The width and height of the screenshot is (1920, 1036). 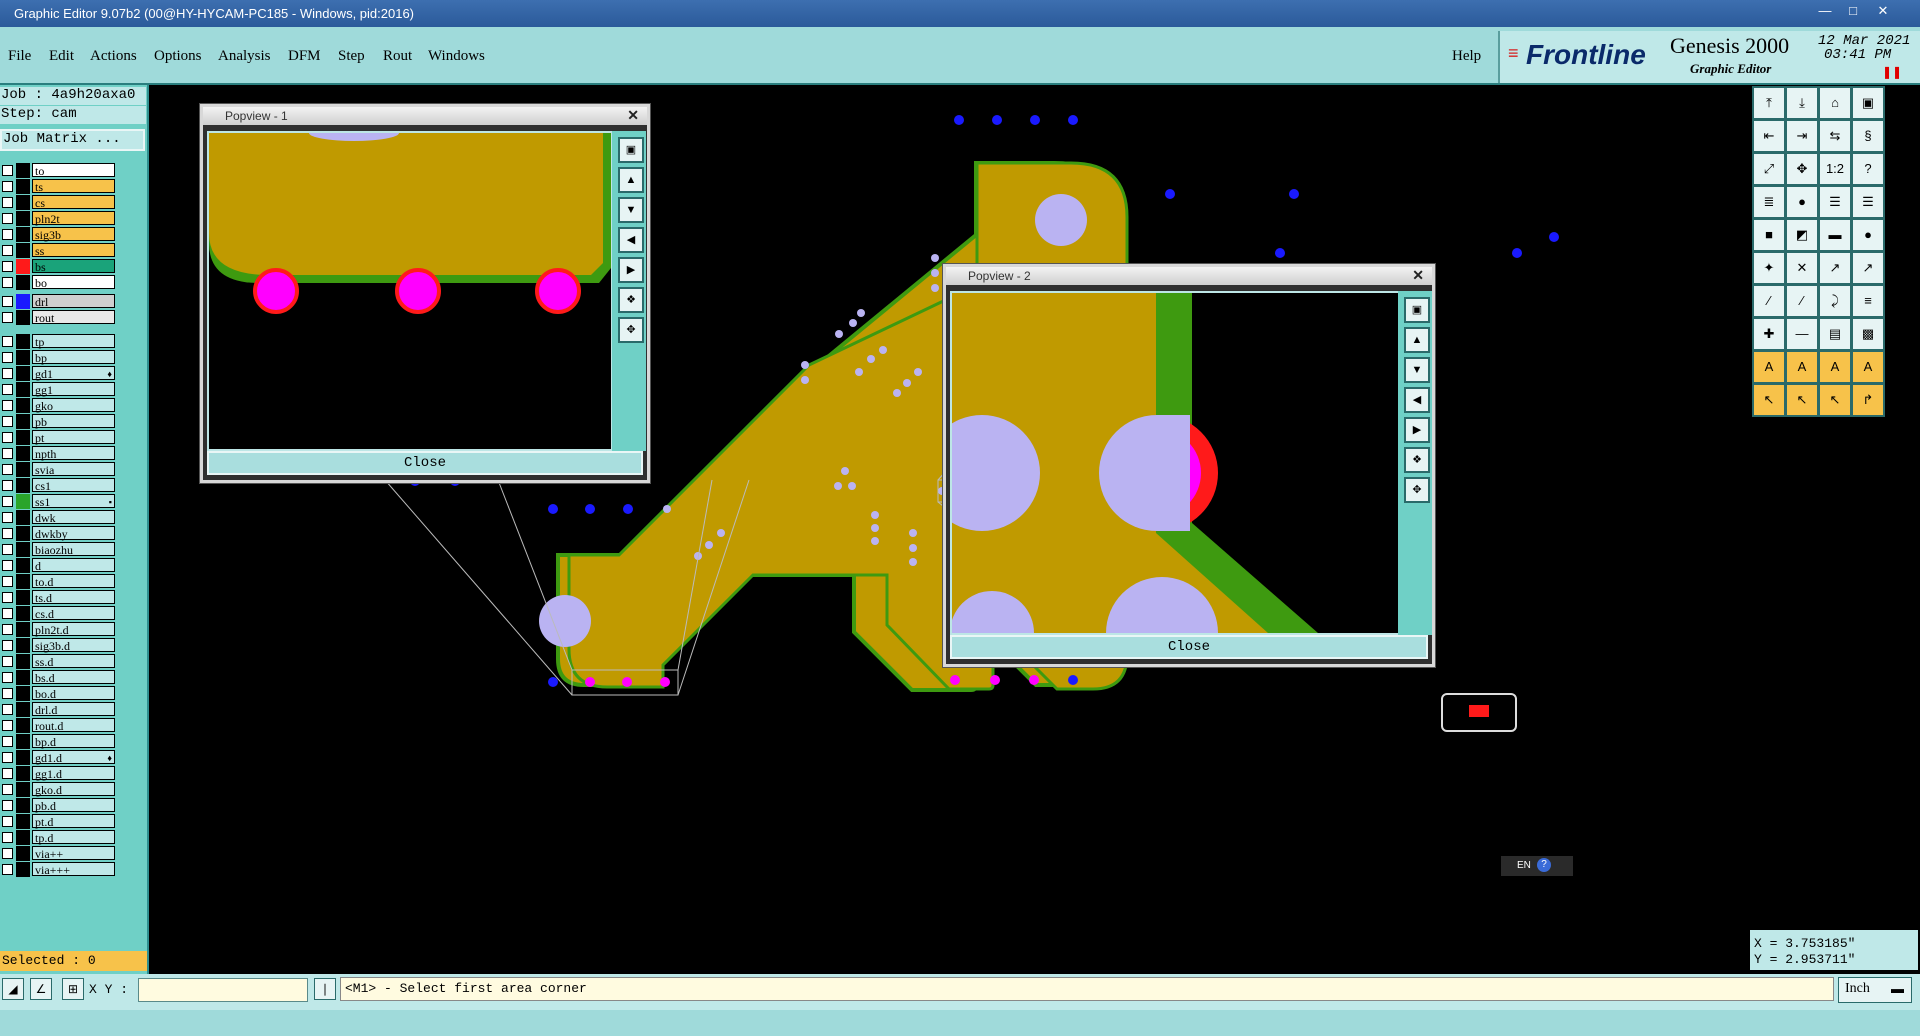 What do you see at coordinates (73, 661) in the screenshot?
I see `layer-name: ss.d` at bounding box center [73, 661].